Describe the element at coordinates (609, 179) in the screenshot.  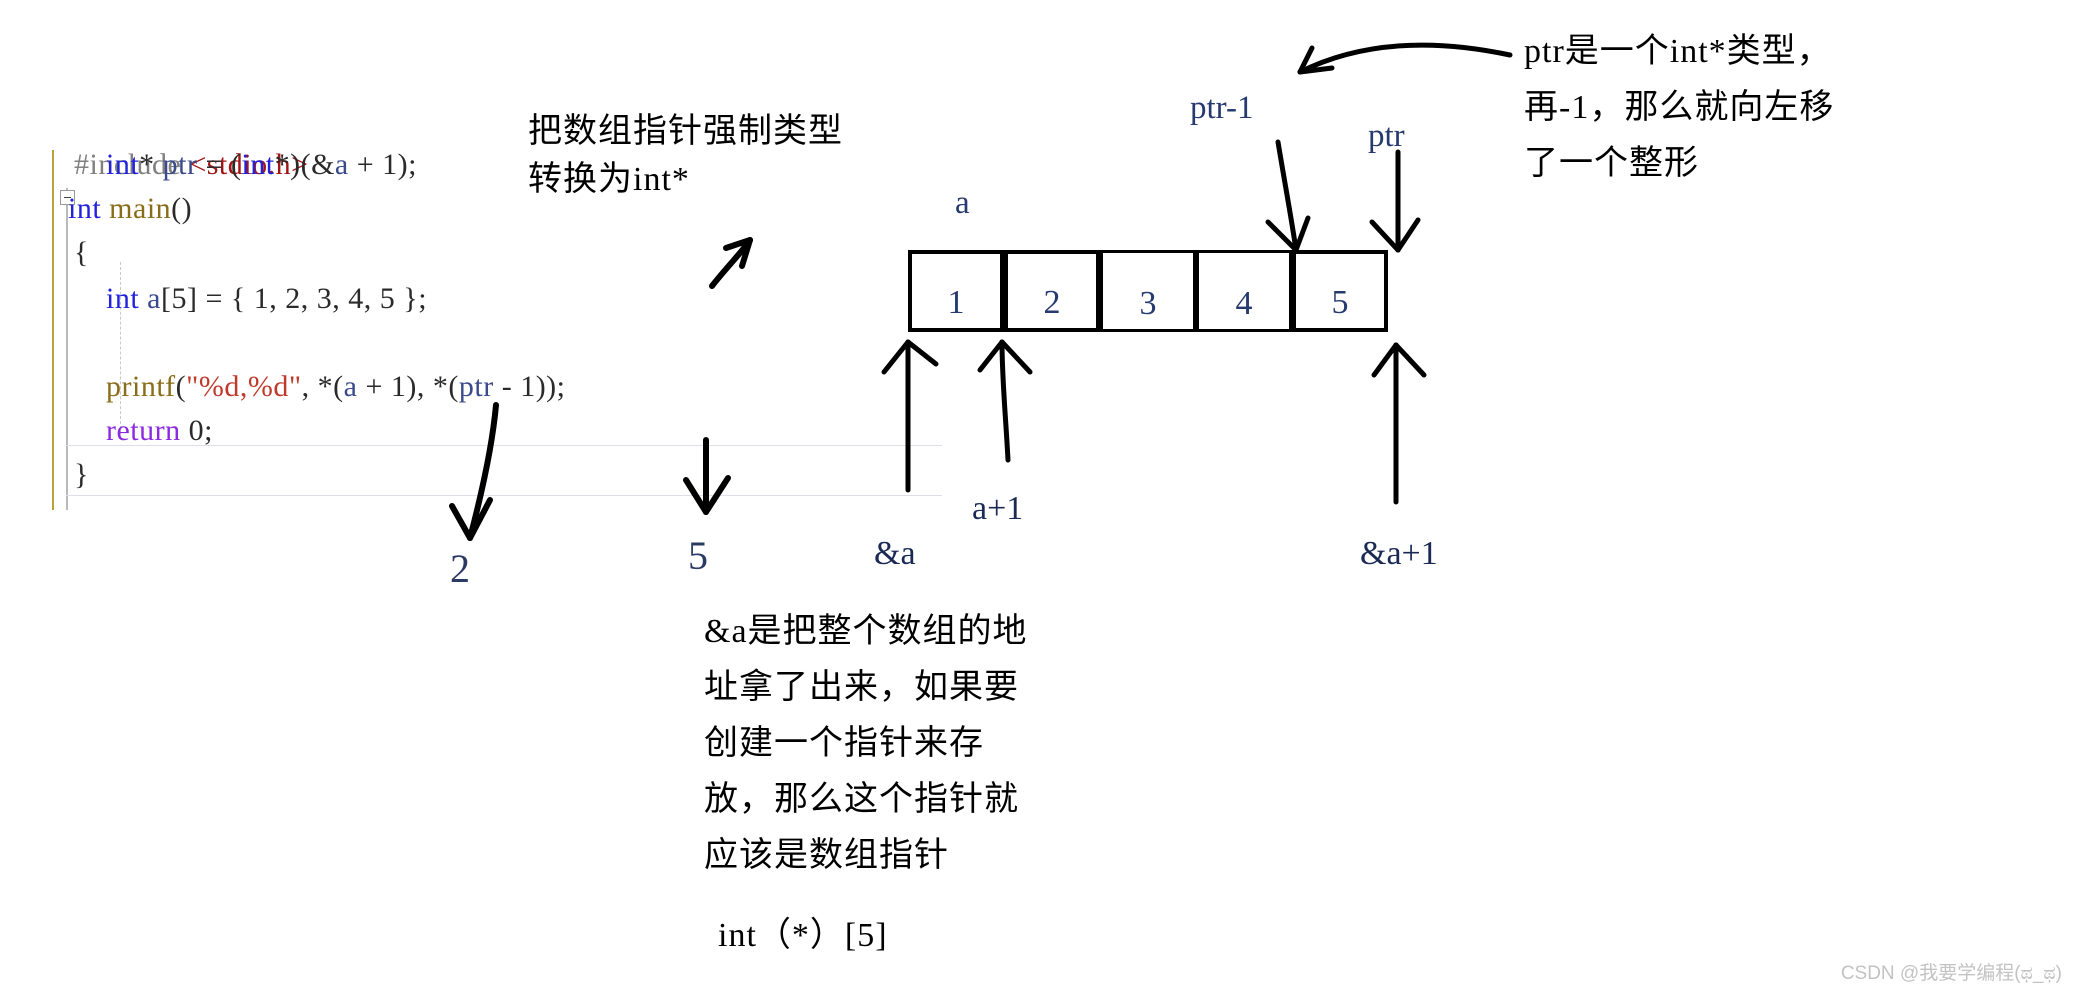
I see `cast-note-line-2: 转换为int*` at that location.